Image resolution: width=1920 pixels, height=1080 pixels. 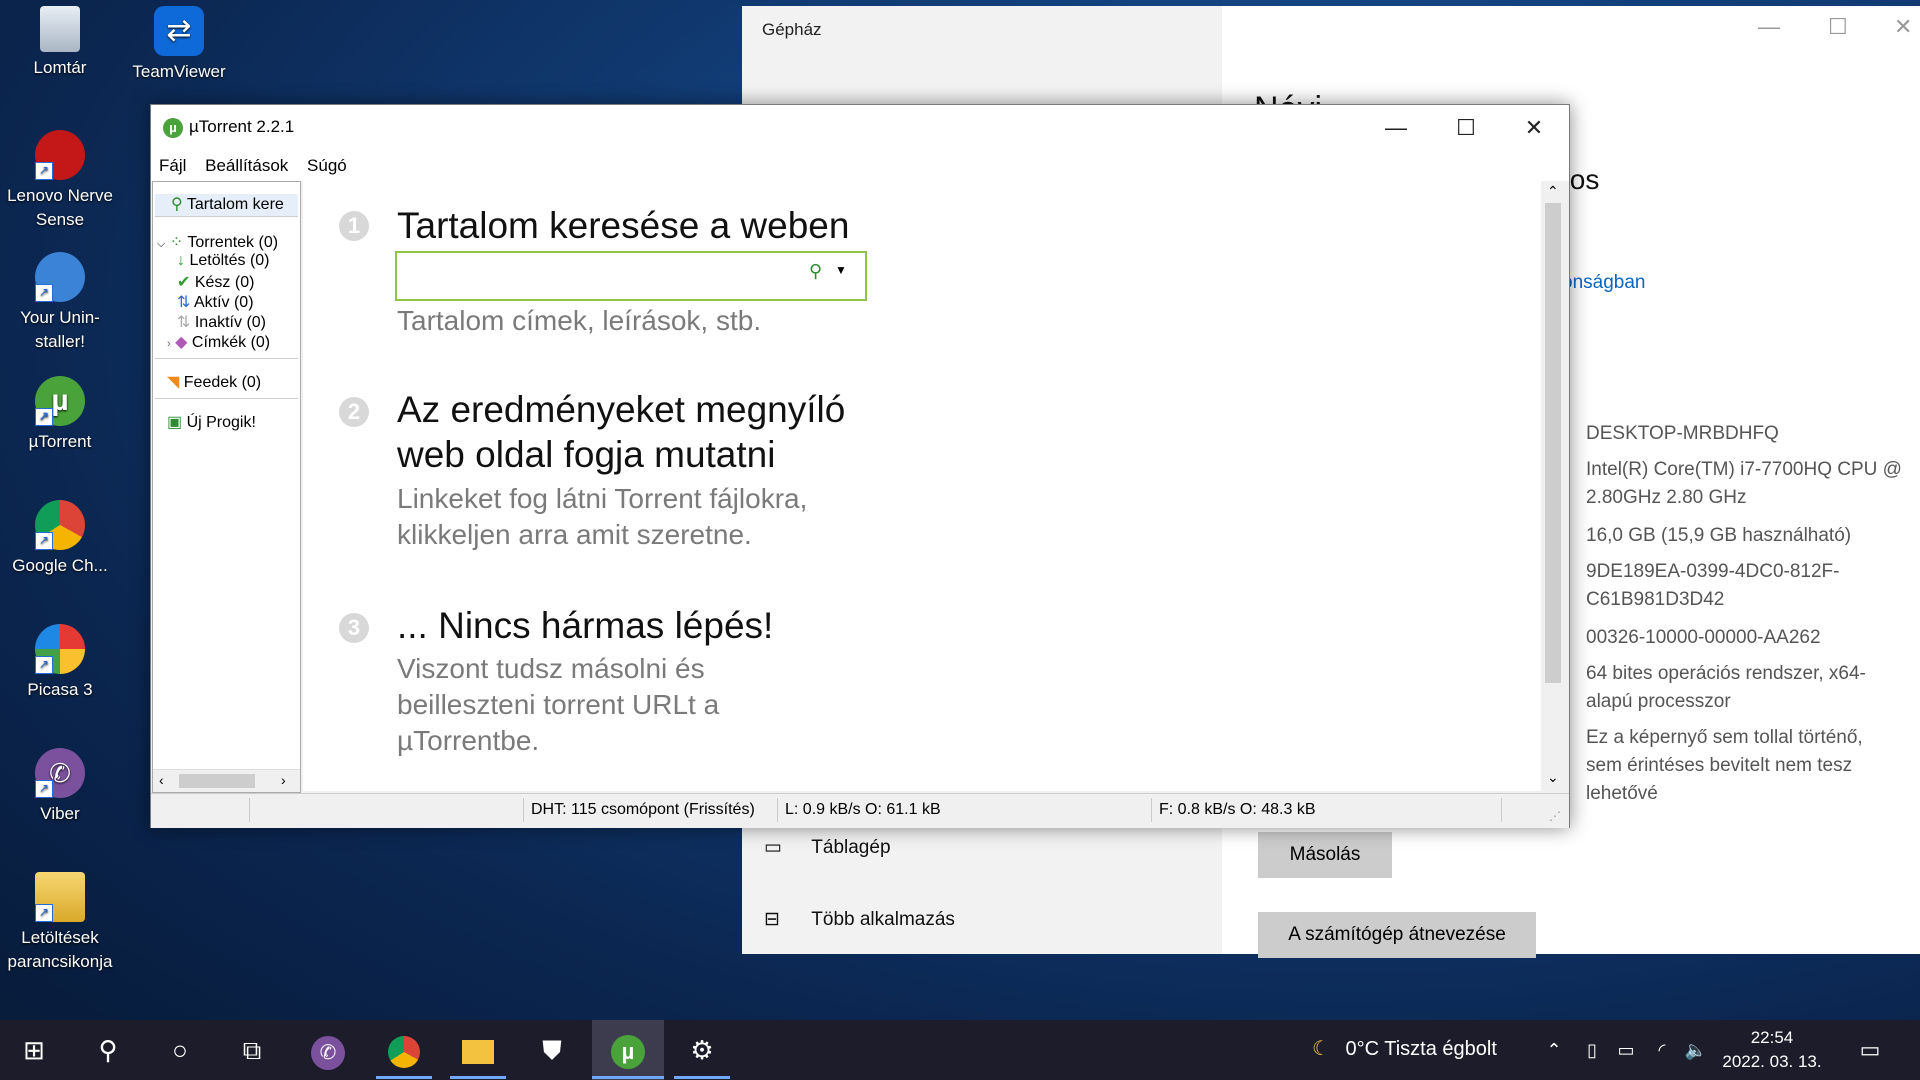 I want to click on sidebar-hscrollbar: ‹ ›, so click(x=226, y=780).